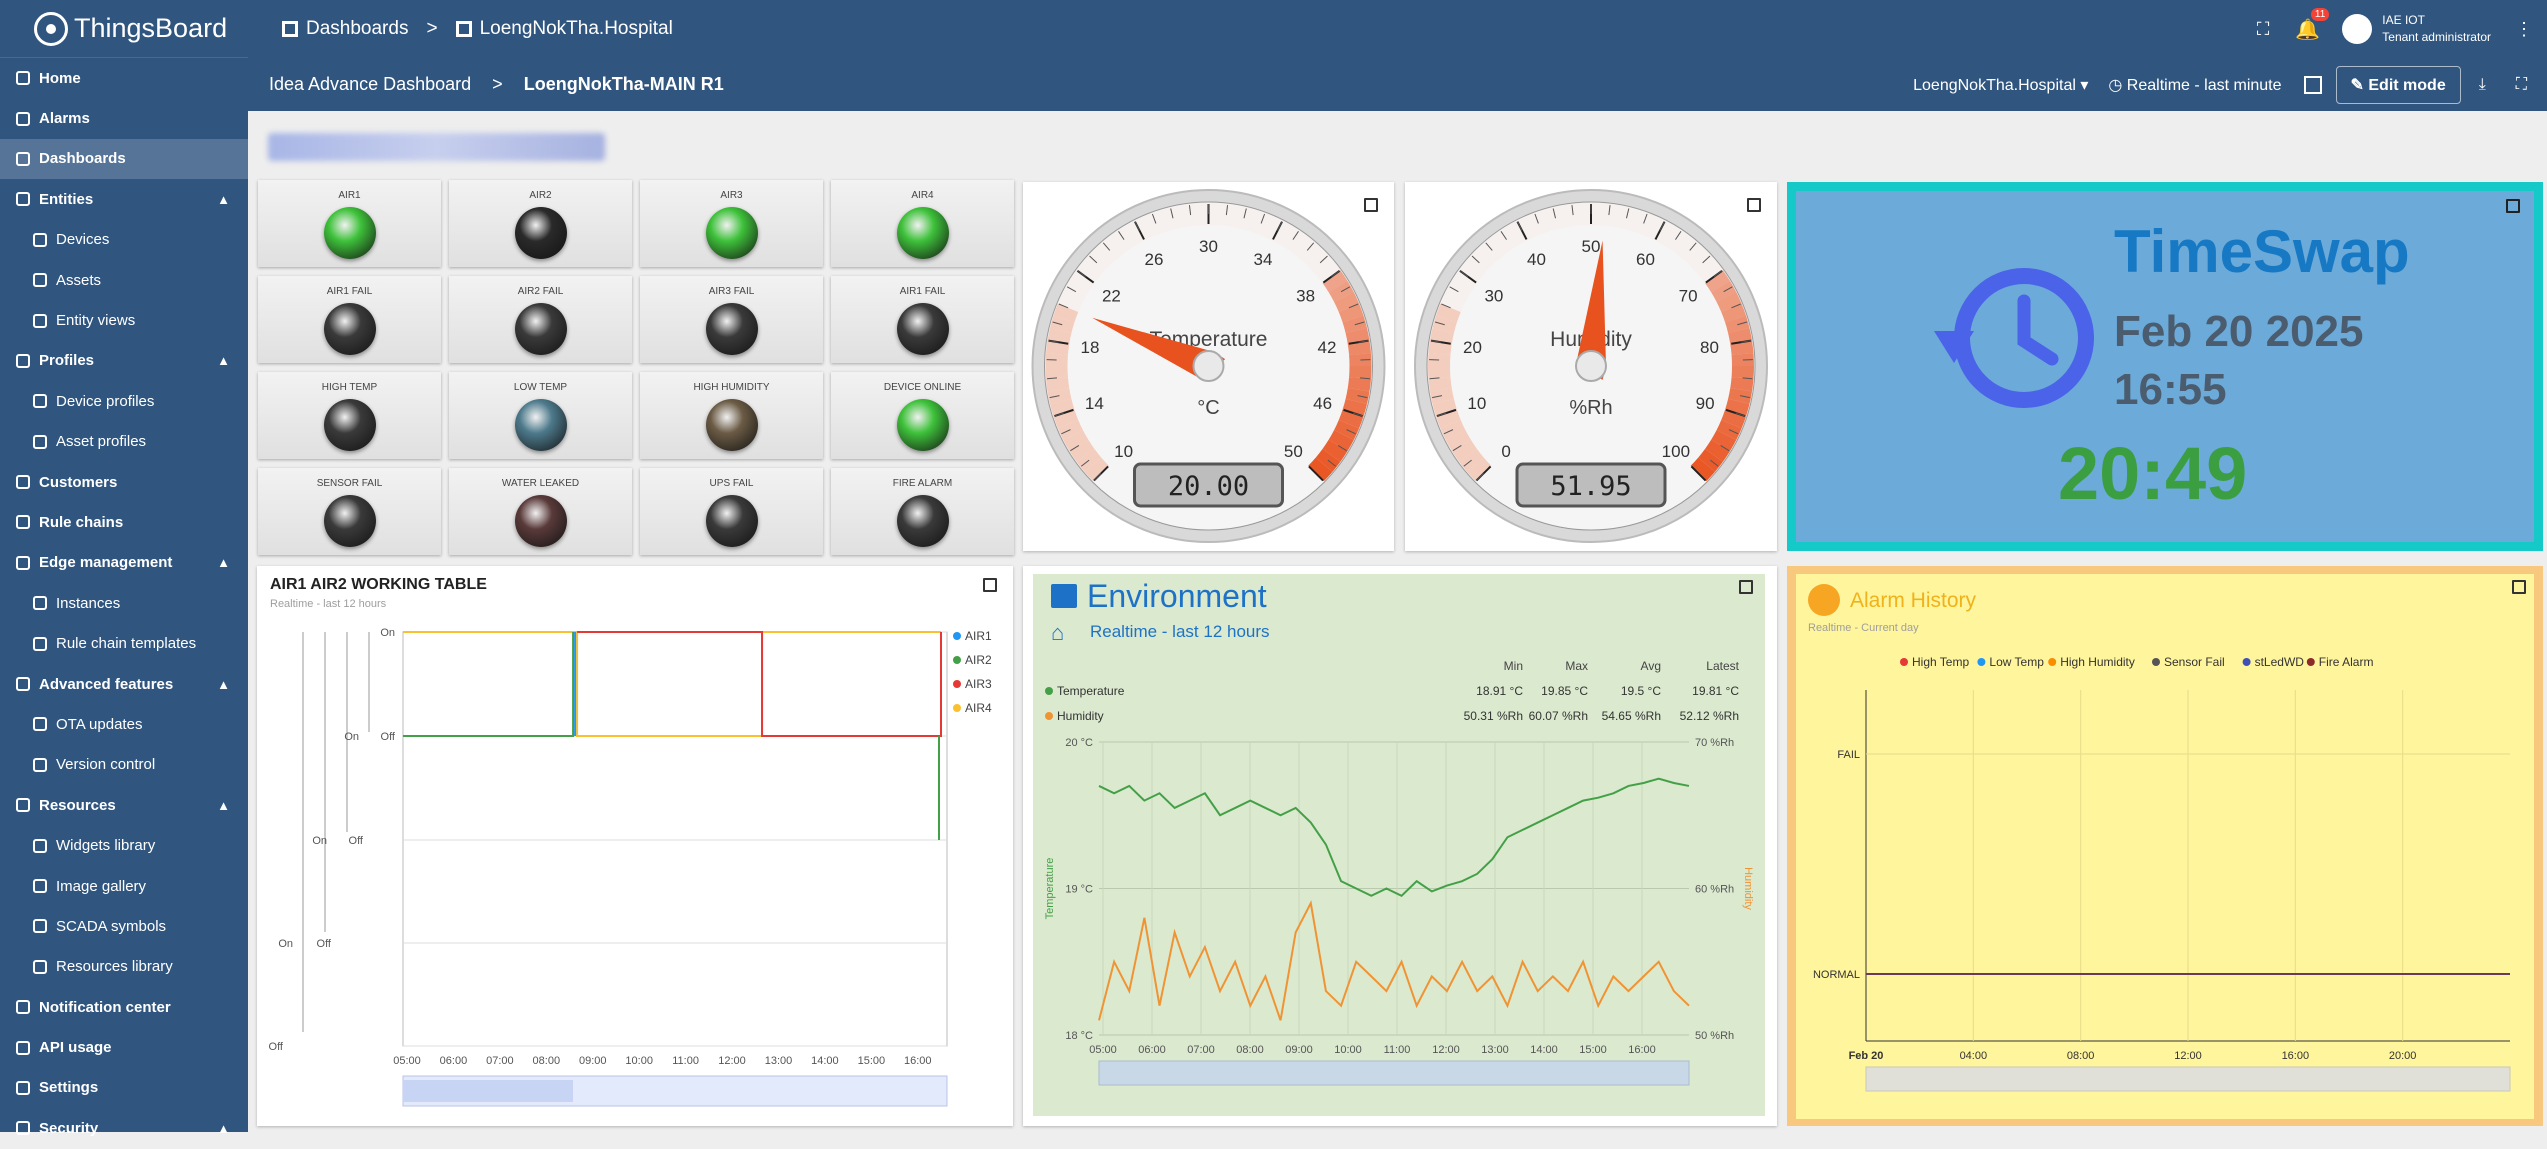  Describe the element at coordinates (918, 1061) in the screenshot. I see `x-tick-label: 16:00` at that location.